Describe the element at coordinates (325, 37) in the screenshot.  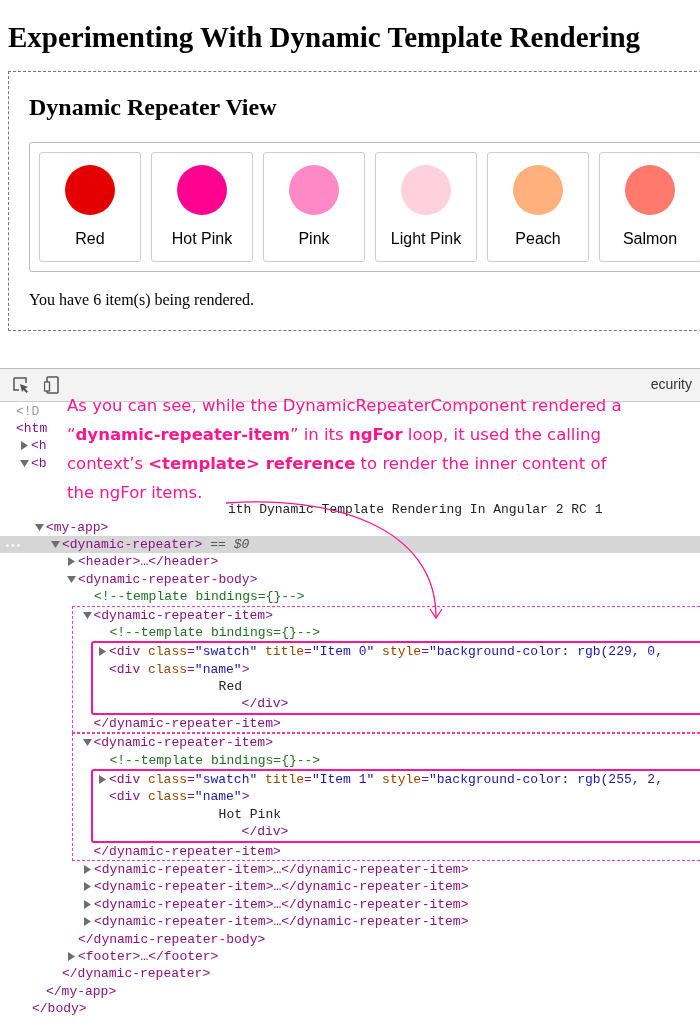
I see `page-title: Experimenting With Dynamic Template Rendering` at that location.